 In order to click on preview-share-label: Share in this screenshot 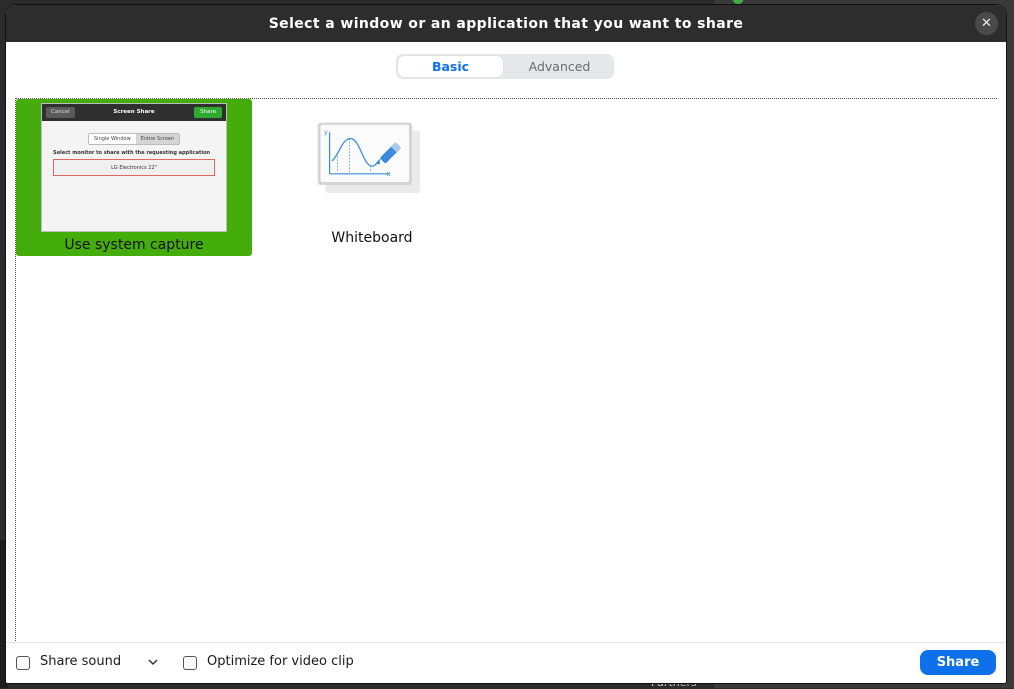, I will do `click(208, 112)`.